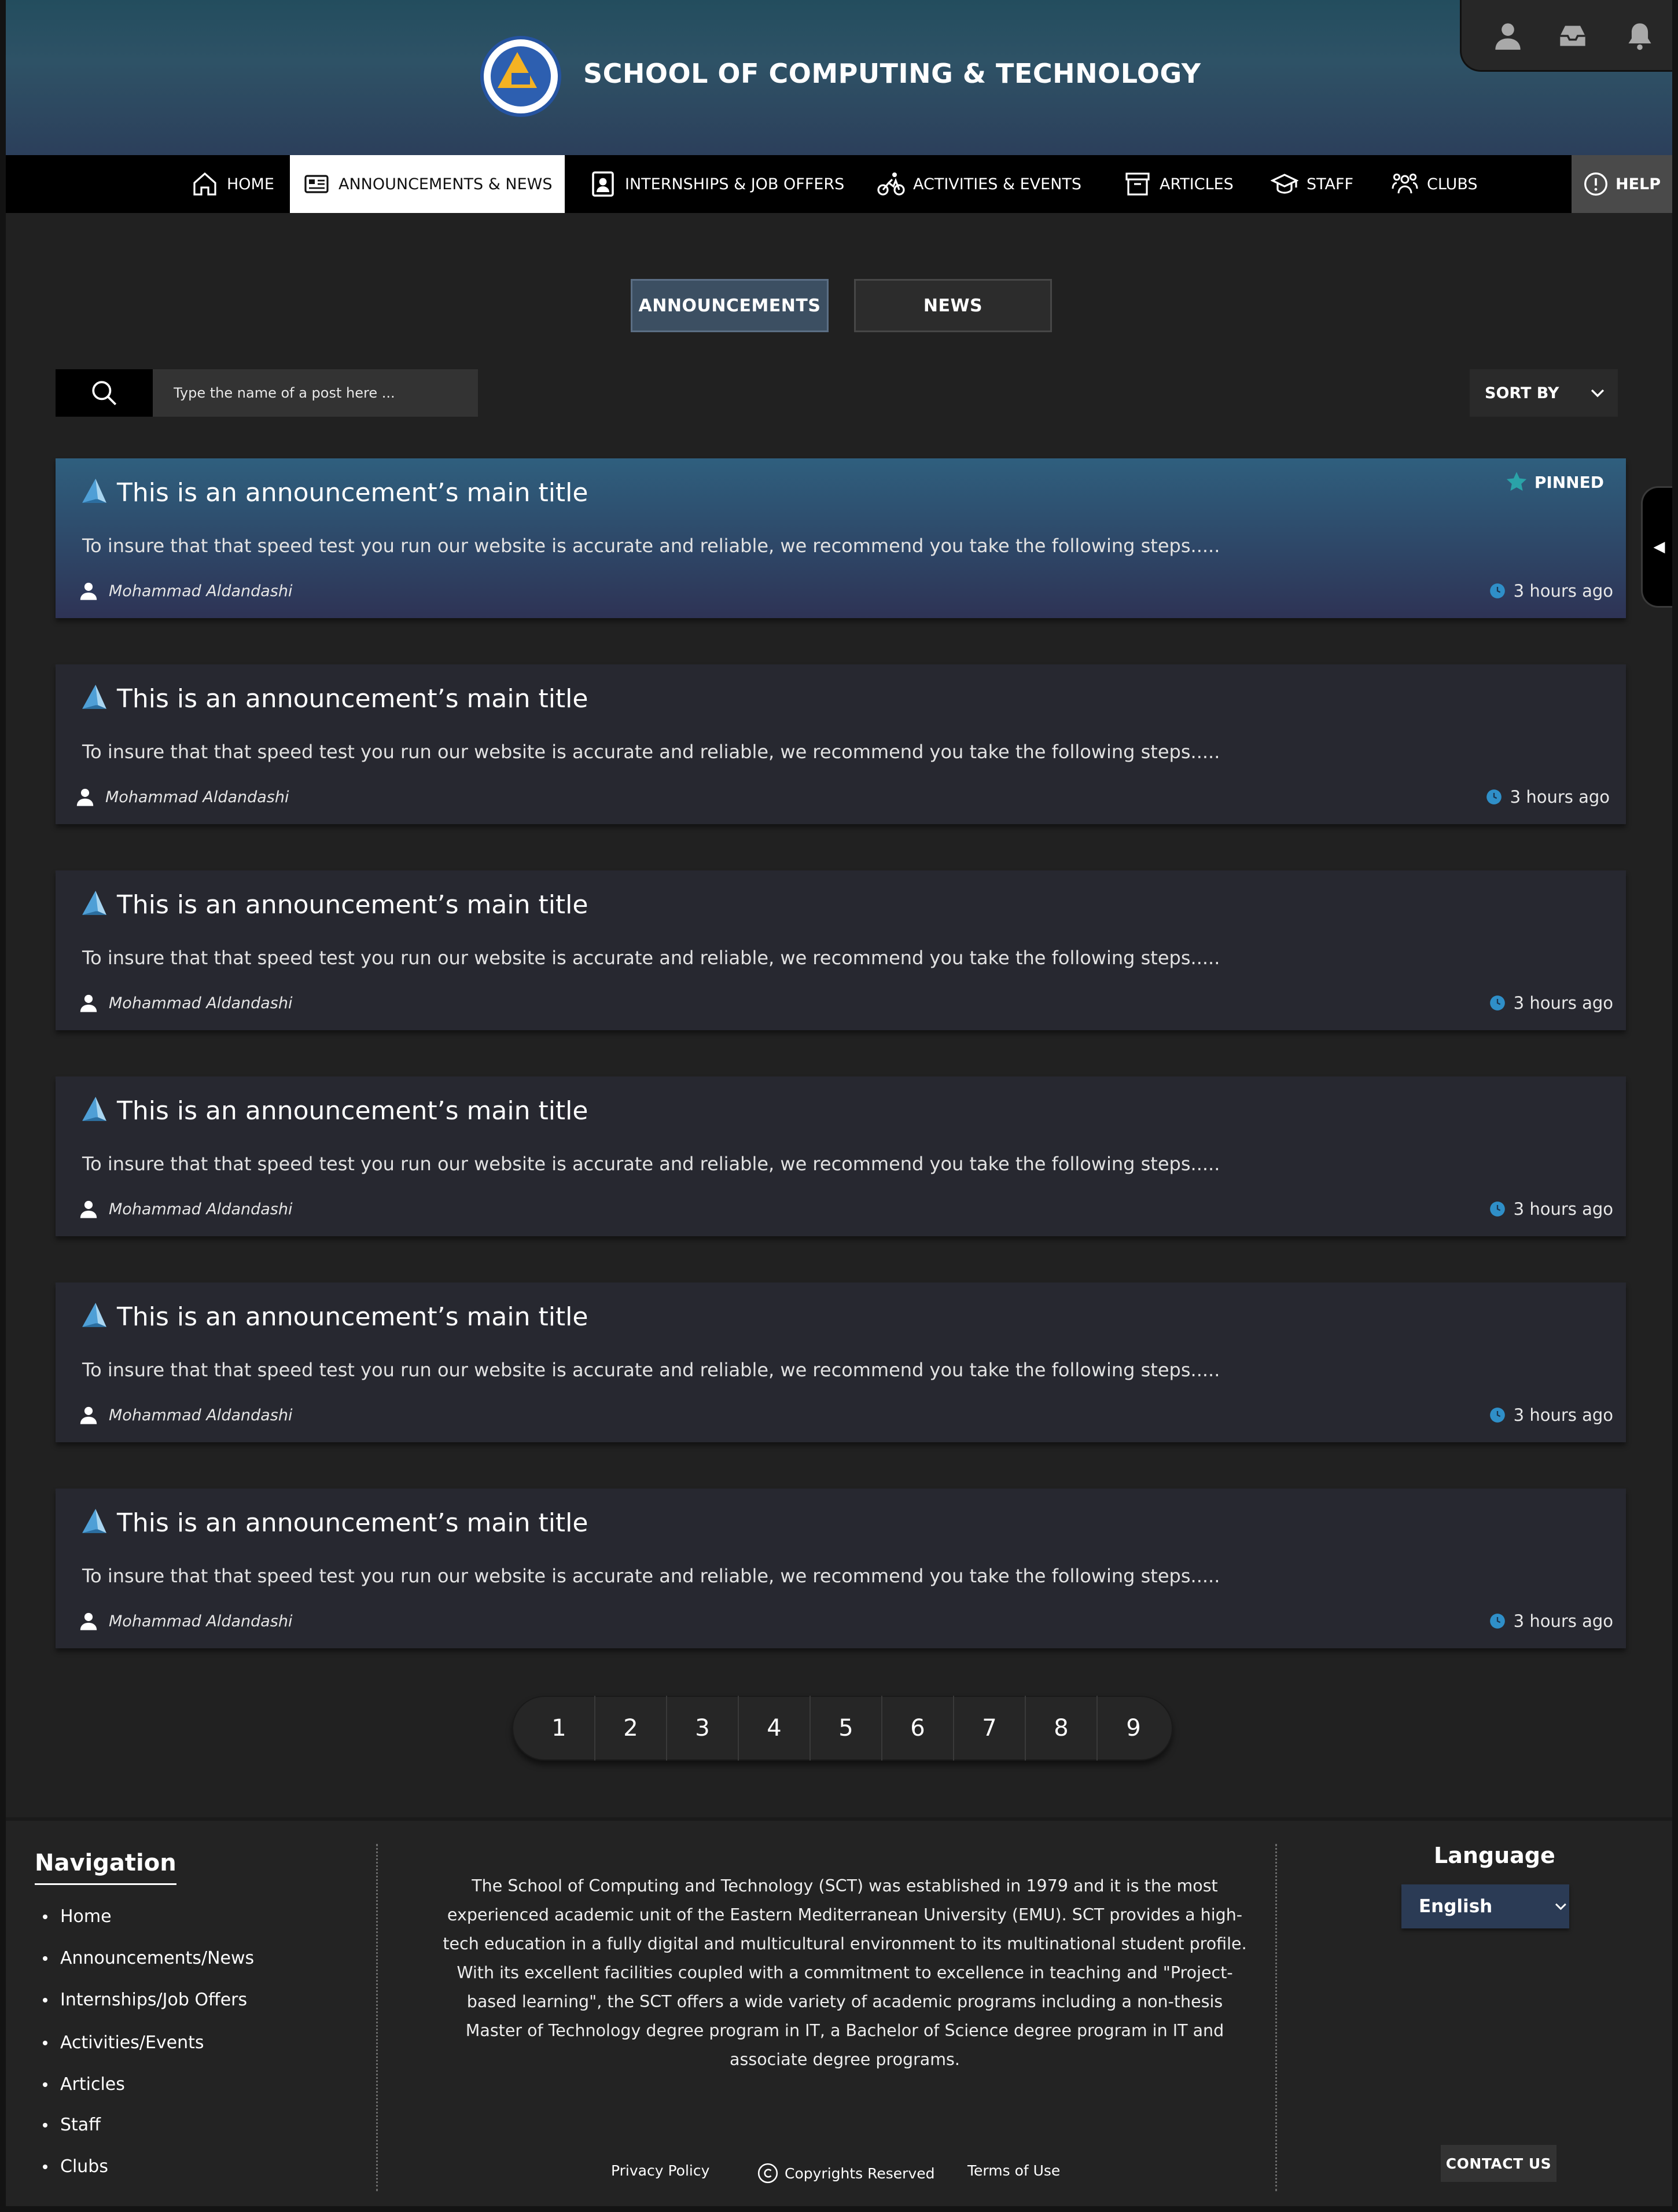 The width and height of the screenshot is (1678, 2212). I want to click on nav-label: STAFF, so click(1330, 184).